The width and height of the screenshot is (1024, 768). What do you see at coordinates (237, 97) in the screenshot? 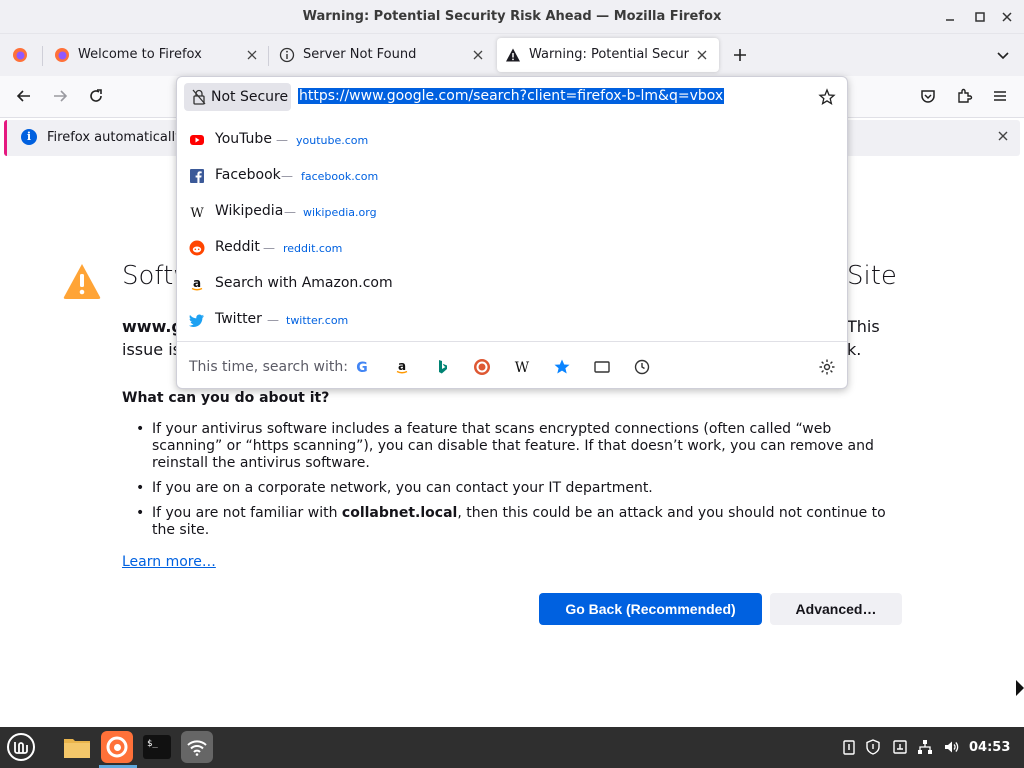
I see `not-secure-indicator: Not Secure` at bounding box center [237, 97].